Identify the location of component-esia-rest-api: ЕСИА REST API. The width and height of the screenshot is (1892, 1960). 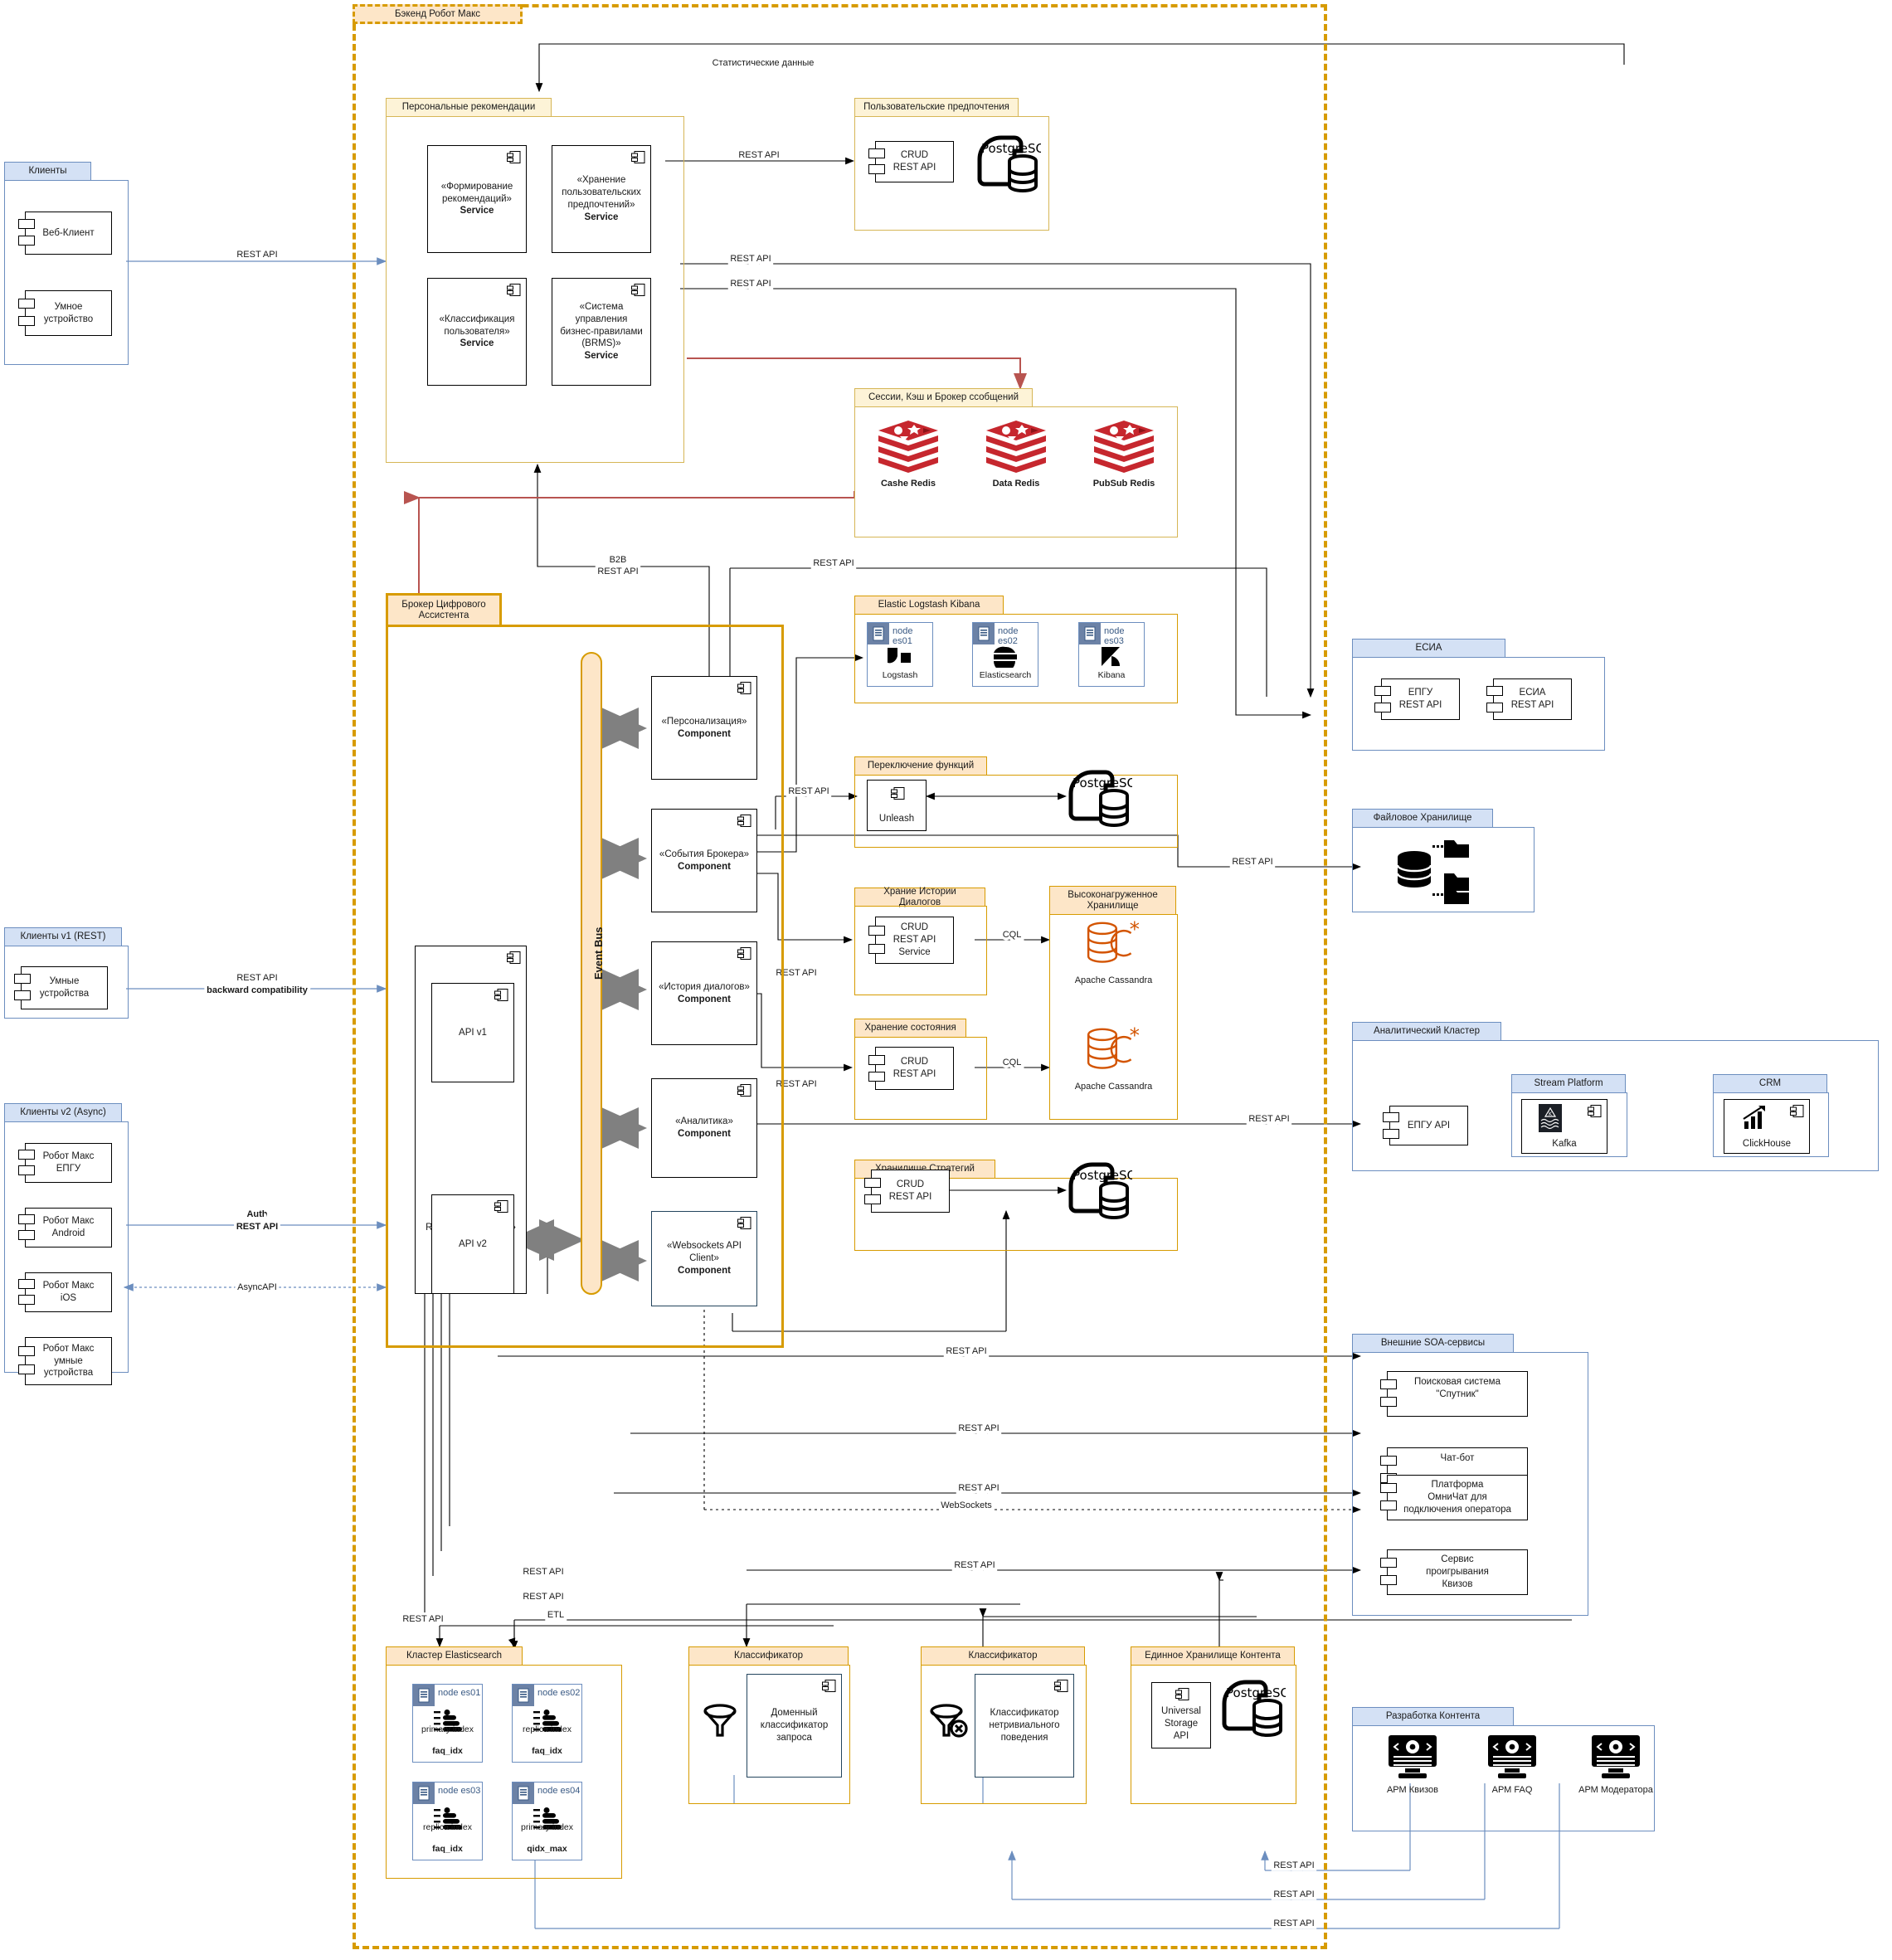
(1529, 699).